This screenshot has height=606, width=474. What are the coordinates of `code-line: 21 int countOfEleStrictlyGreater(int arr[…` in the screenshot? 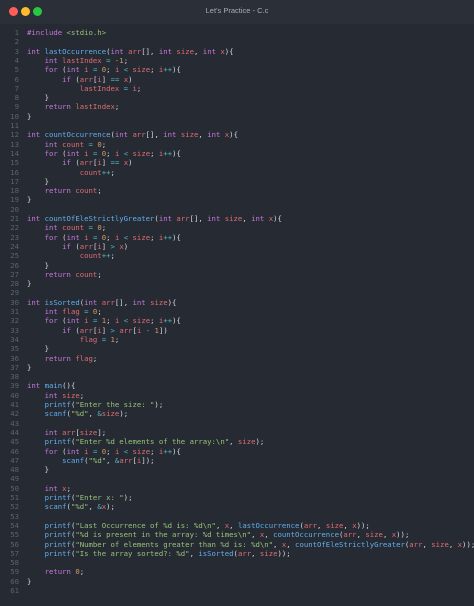 It's located at (237, 218).